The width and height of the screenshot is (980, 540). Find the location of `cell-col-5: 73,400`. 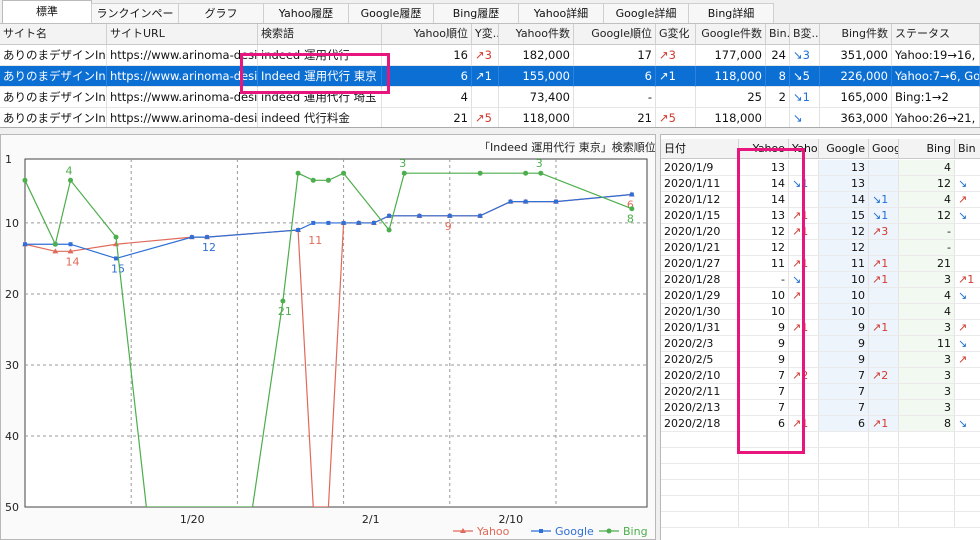

cell-col-5: 73,400 is located at coordinates (536, 97).